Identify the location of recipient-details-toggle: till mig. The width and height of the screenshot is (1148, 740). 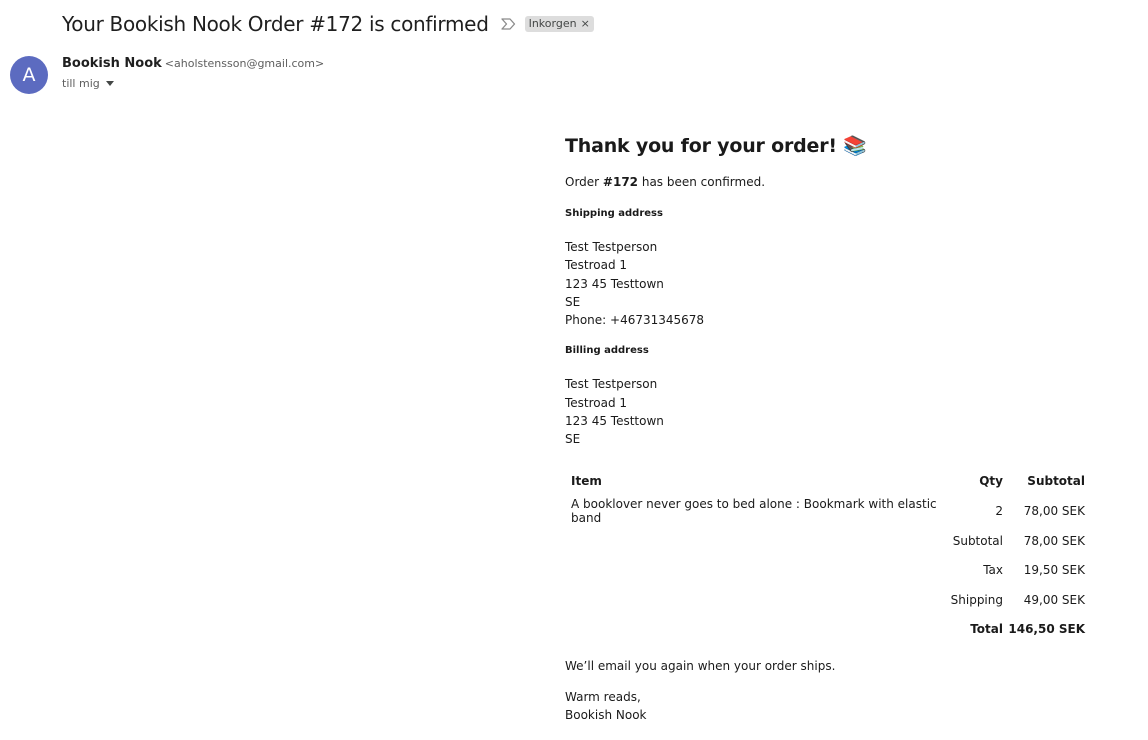
(88, 83).